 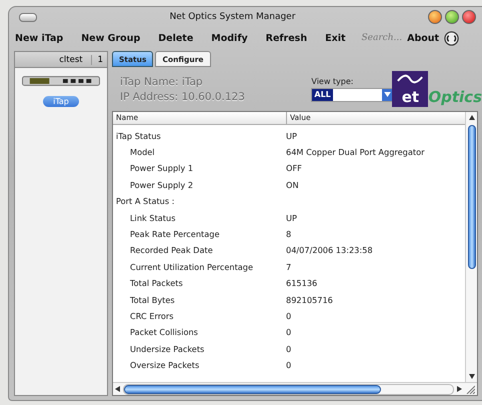 I want to click on close-button, so click(x=469, y=17).